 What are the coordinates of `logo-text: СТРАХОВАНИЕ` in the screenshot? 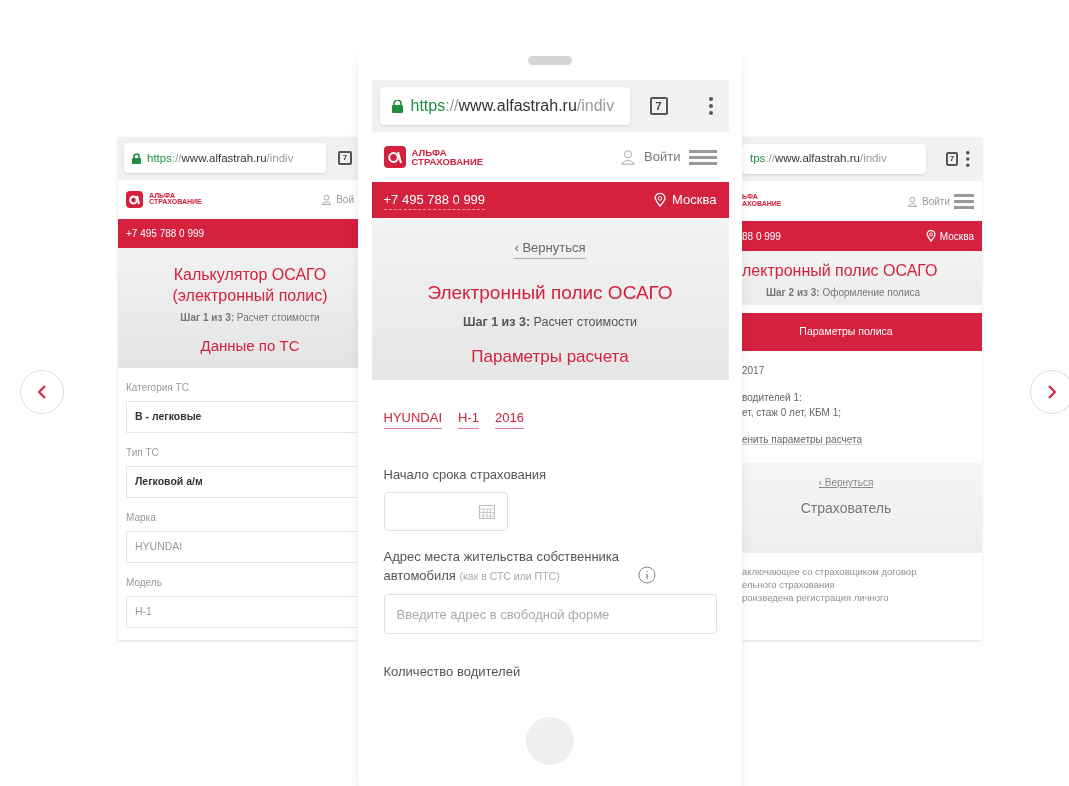 It's located at (447, 161).